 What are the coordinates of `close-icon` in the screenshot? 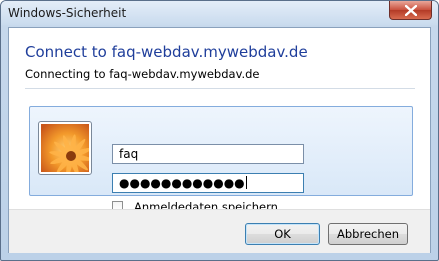 It's located at (411, 10).